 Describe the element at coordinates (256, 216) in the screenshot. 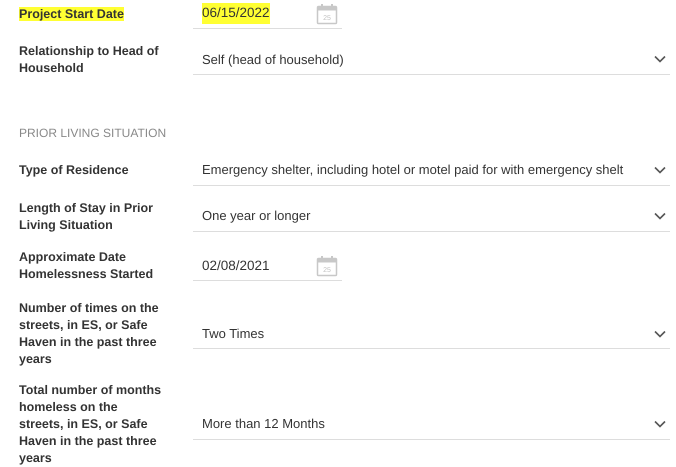

I see `dropdown-value: One year or longer` at that location.